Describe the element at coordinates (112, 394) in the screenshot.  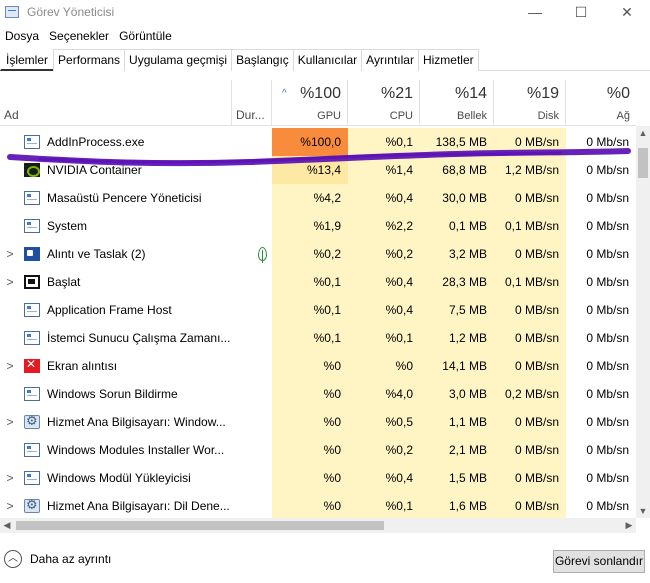
I see `process-name: Windows Sorun Bildirme` at that location.